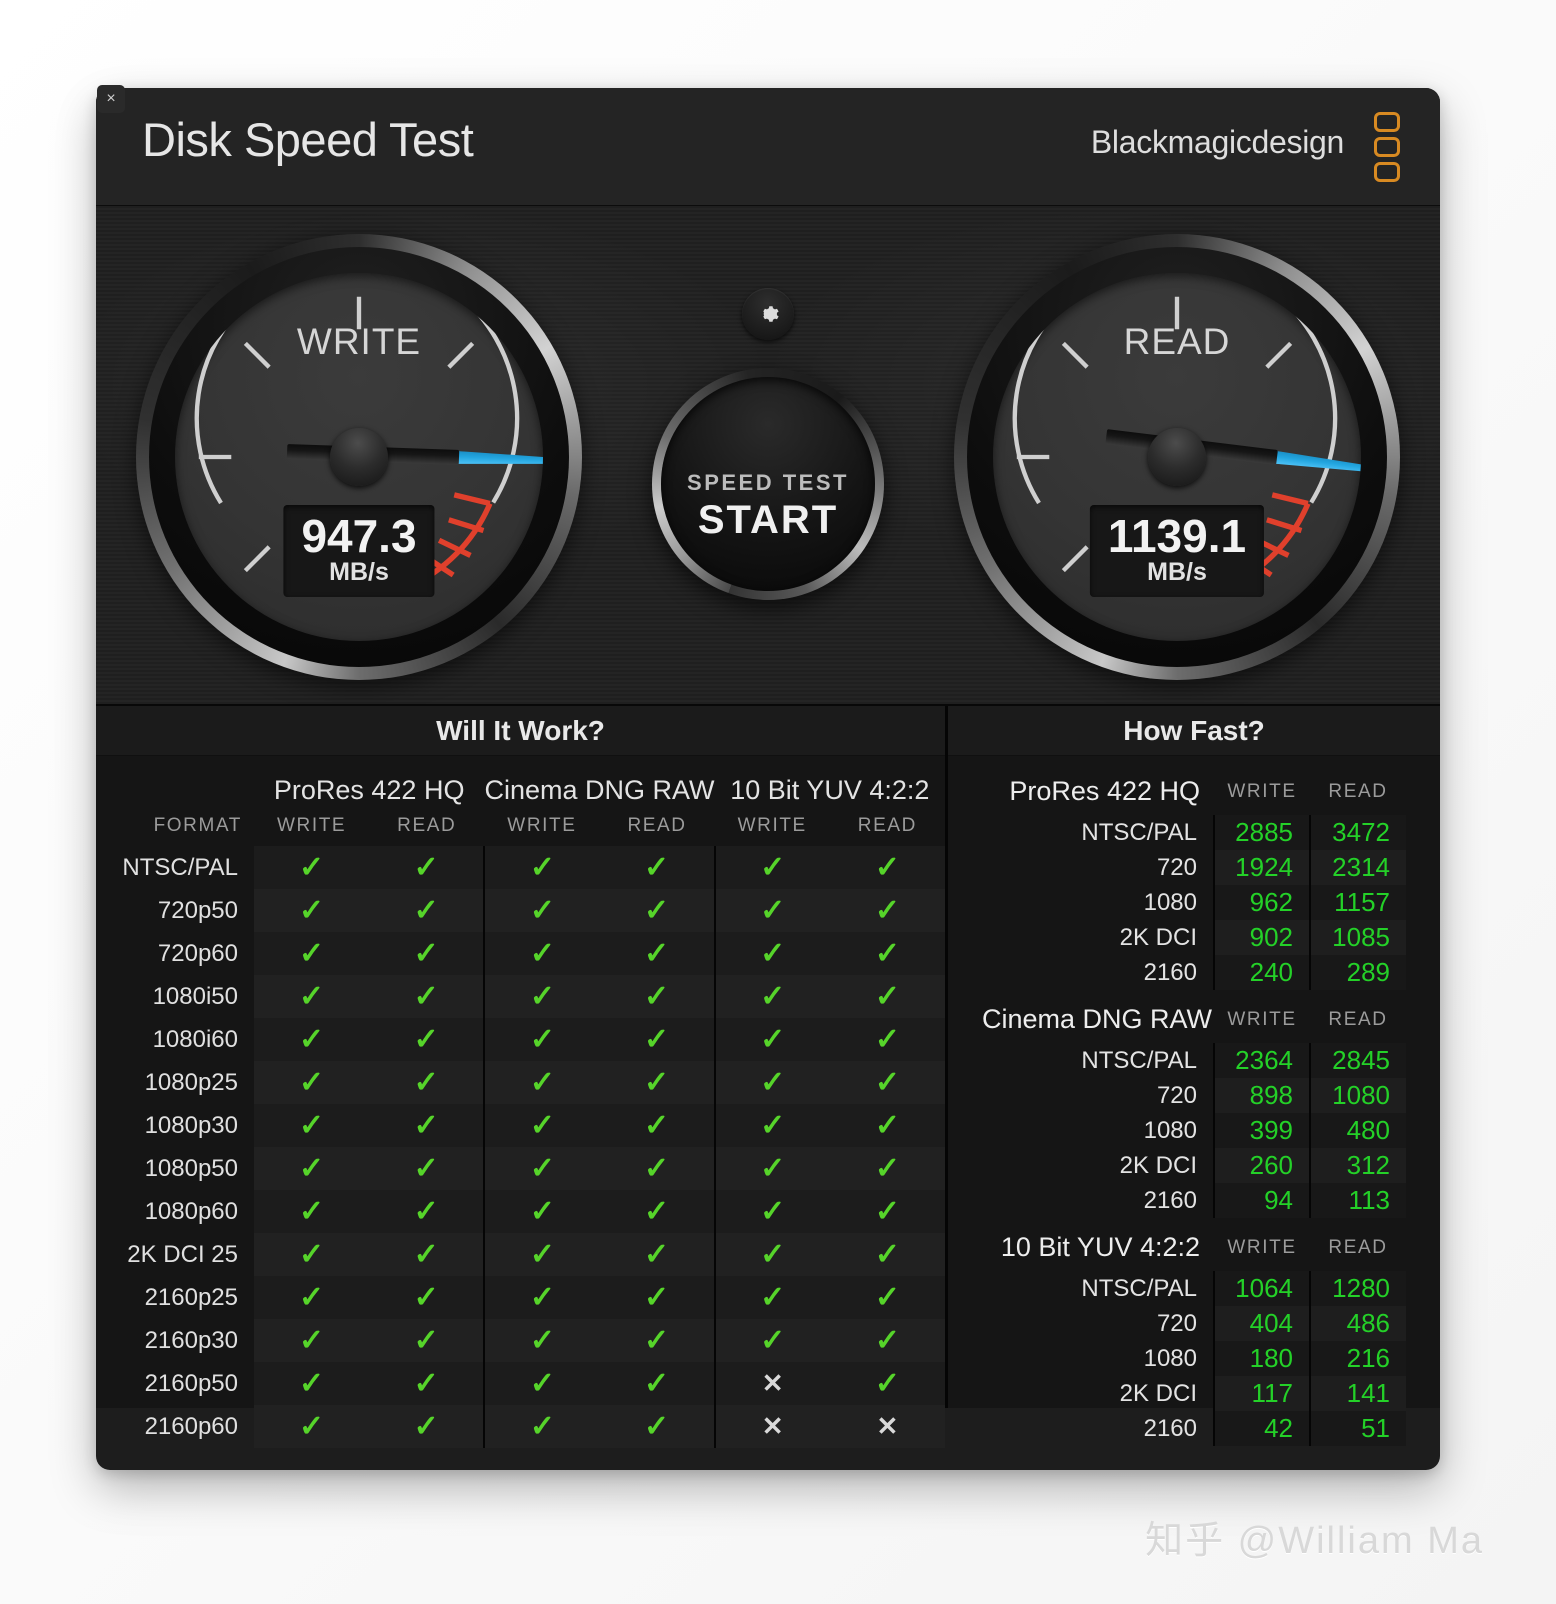  What do you see at coordinates (1357, 1393) in the screenshot?
I see `read-speed-value: 141` at bounding box center [1357, 1393].